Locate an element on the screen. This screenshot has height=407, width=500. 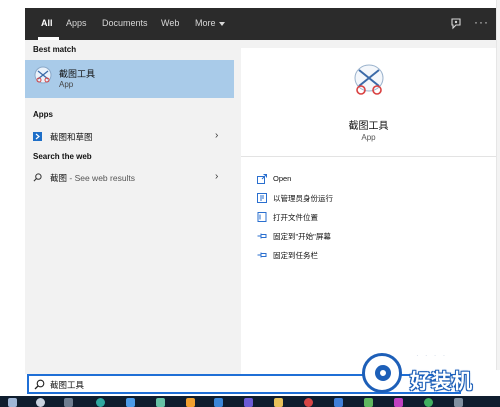
best-match-item: 截图工具 App is located at coordinates (129, 79).